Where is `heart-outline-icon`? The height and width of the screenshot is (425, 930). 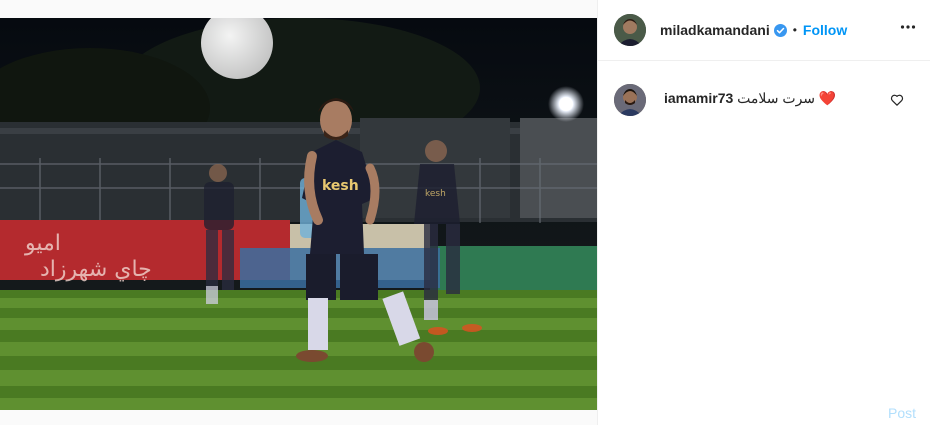
heart-outline-icon is located at coordinates (897, 100).